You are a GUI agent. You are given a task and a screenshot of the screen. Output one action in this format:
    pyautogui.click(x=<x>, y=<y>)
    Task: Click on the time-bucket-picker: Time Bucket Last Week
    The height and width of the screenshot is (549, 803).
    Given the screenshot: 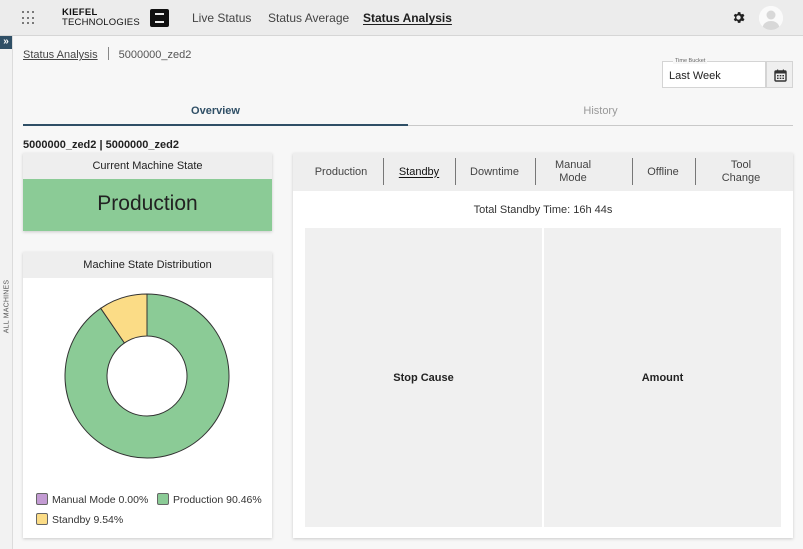 What is the action you would take?
    pyautogui.click(x=727, y=73)
    